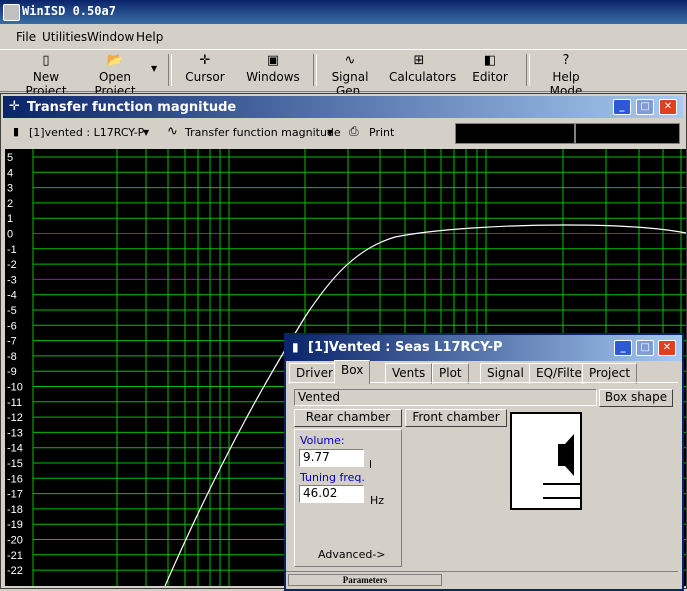 The width and height of the screenshot is (687, 591). I want to click on editor-button: ◧ Editor, so click(490, 70).